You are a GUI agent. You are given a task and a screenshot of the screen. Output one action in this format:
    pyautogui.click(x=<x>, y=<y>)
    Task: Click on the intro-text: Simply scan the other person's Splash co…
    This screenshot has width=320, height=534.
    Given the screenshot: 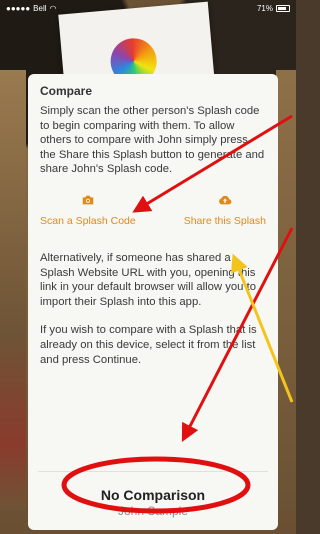 What is the action you would take?
    pyautogui.click(x=152, y=140)
    